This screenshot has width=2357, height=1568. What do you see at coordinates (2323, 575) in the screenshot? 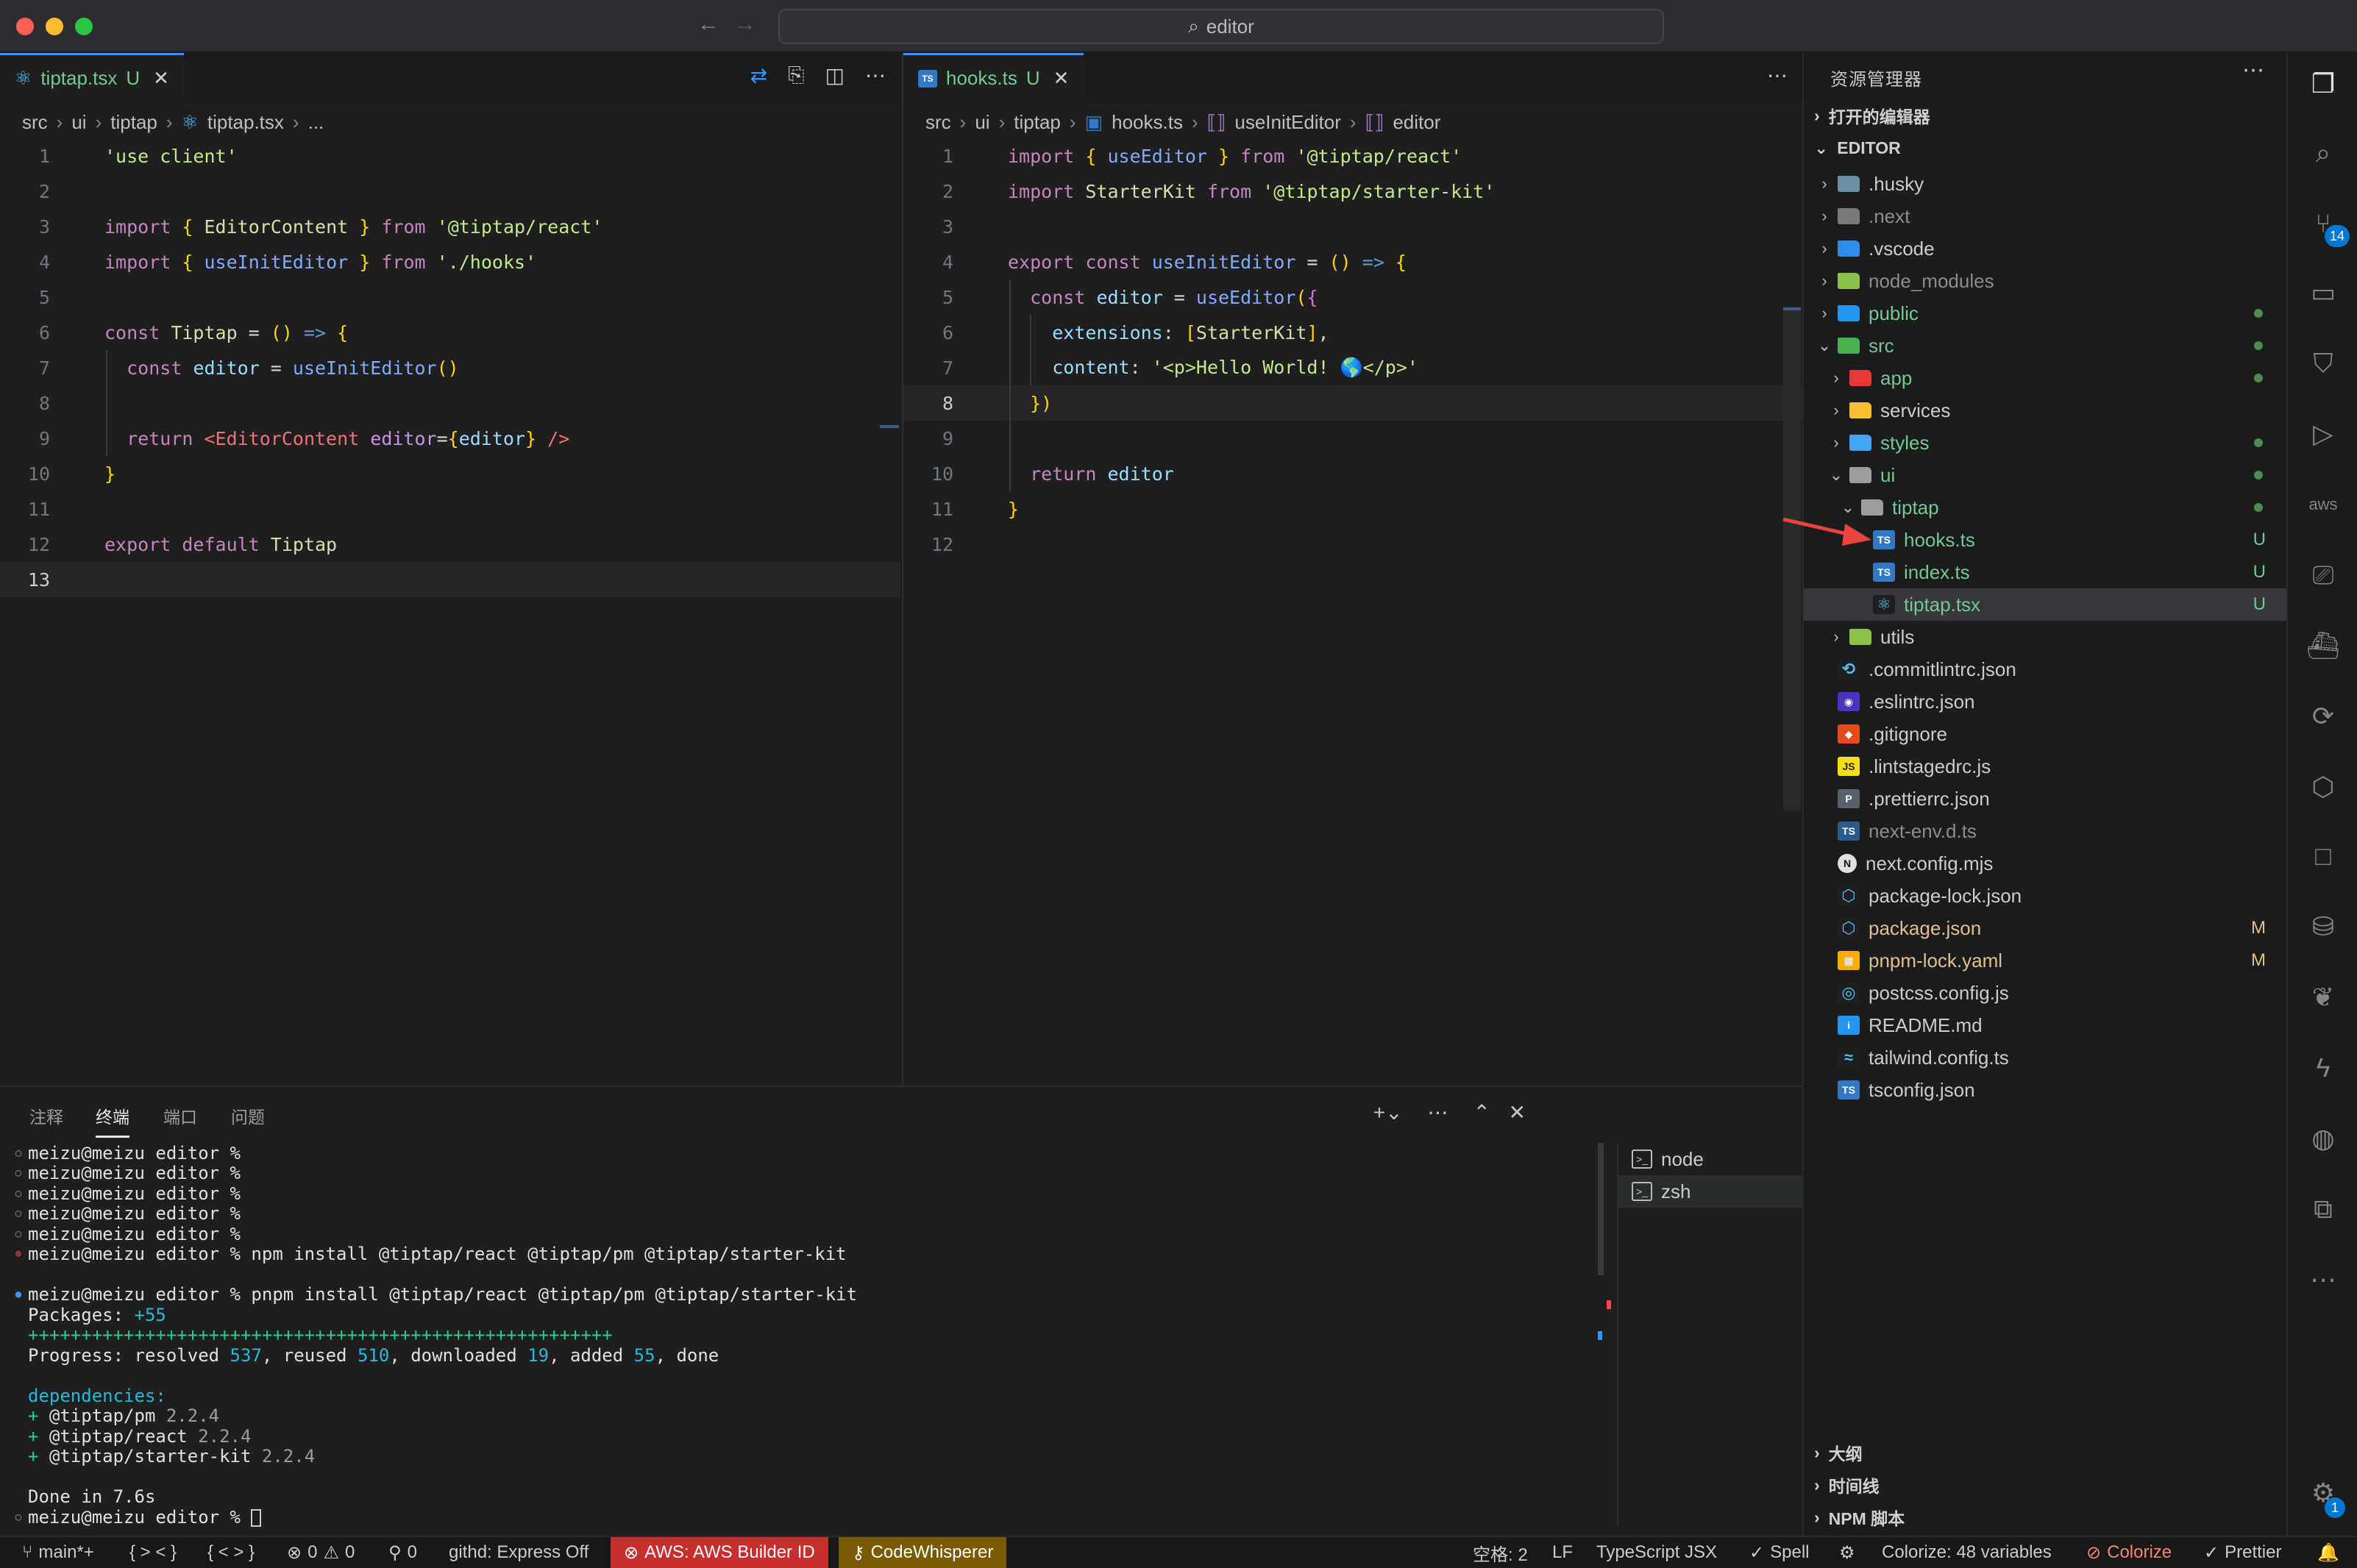
I see `remote-explorer-icon: ⎚` at bounding box center [2323, 575].